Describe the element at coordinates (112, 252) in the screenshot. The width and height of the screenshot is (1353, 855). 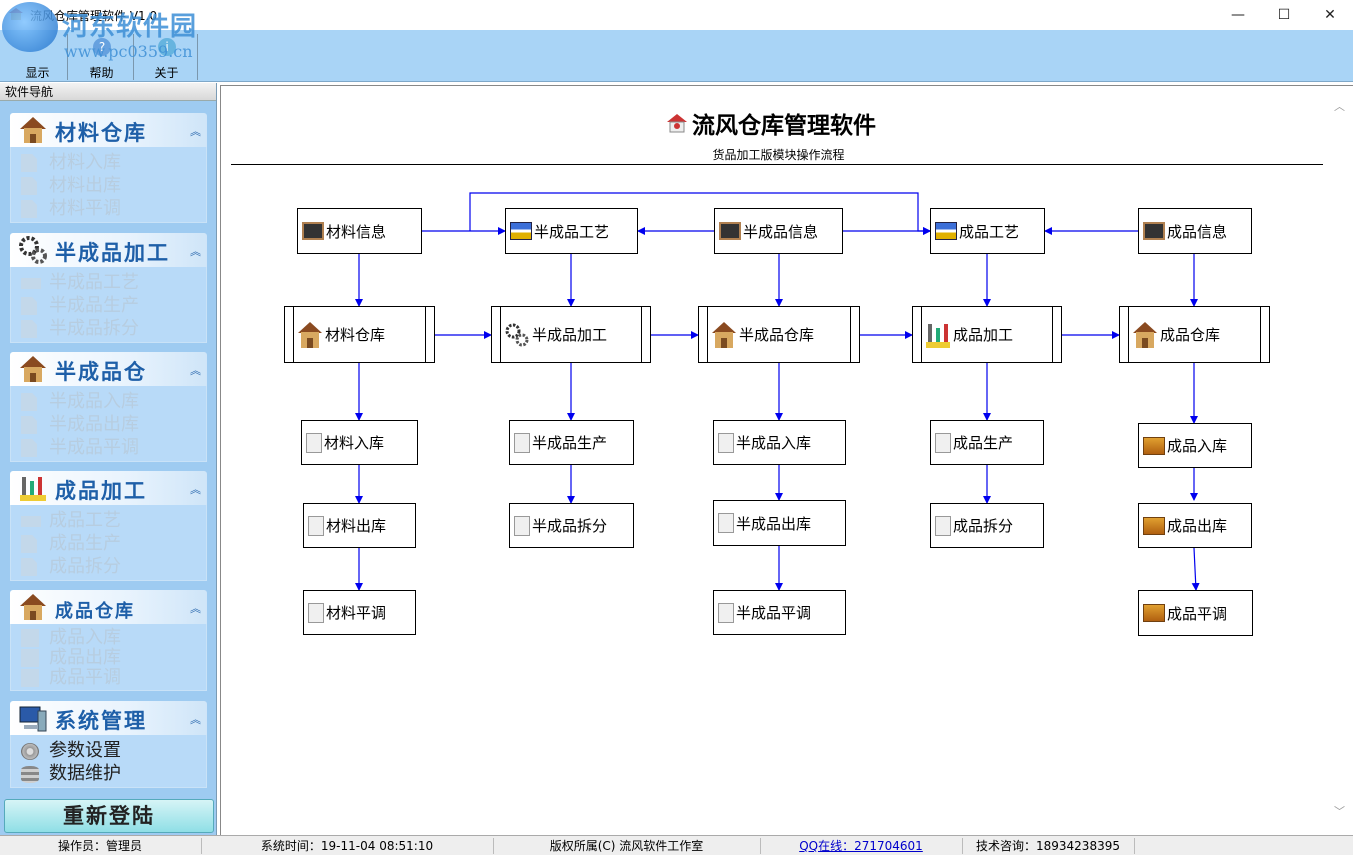
I see `group-title: 半成品加工` at that location.